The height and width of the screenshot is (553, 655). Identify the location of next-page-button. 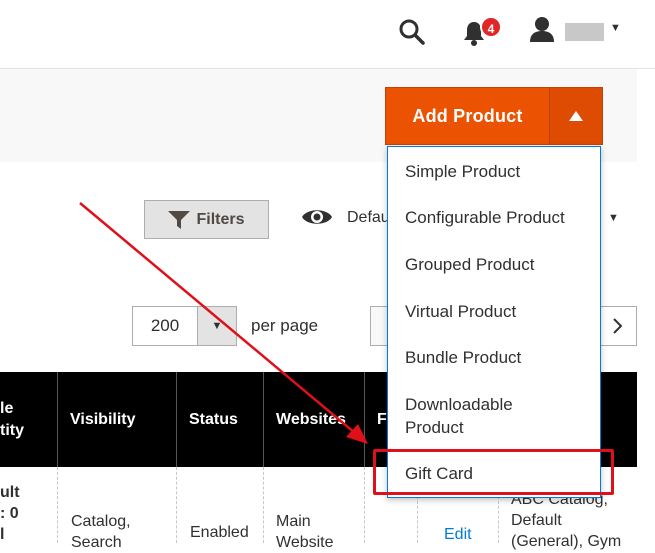
(617, 326).